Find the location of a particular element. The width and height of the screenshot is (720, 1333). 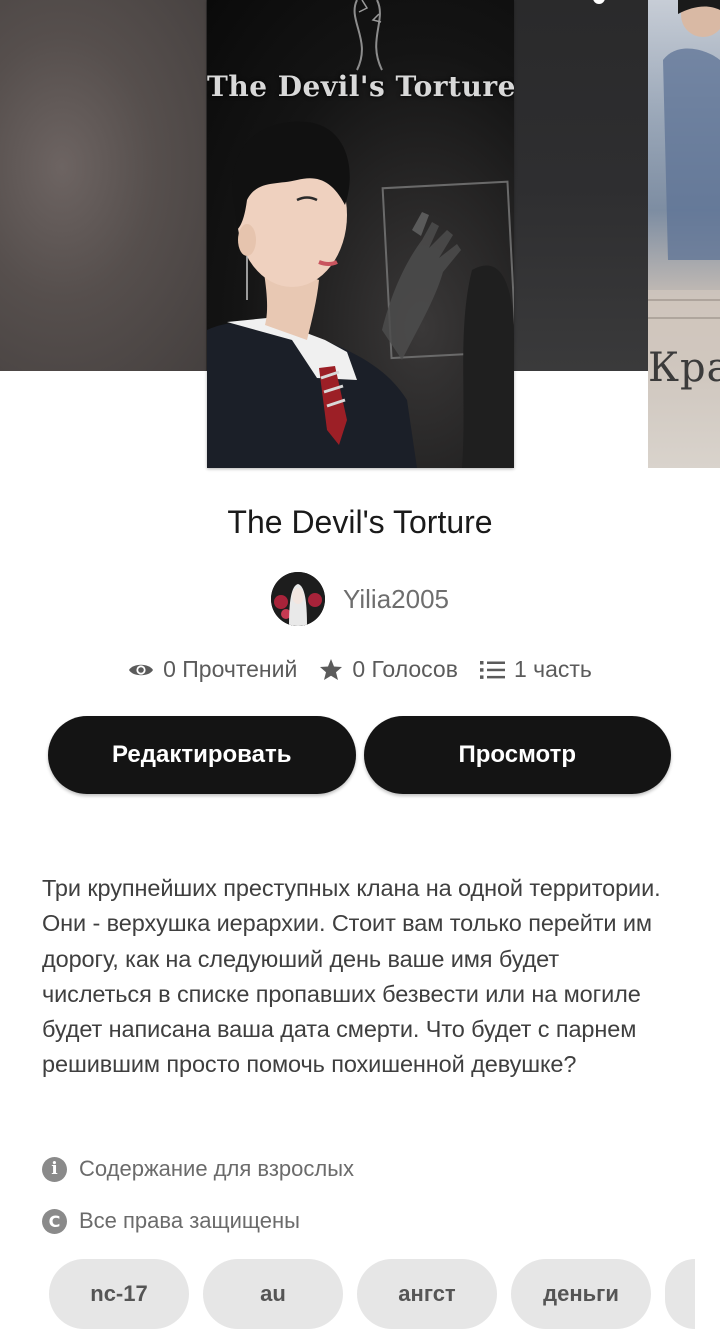

book-title: The Devil's Torture is located at coordinates (360, 522).